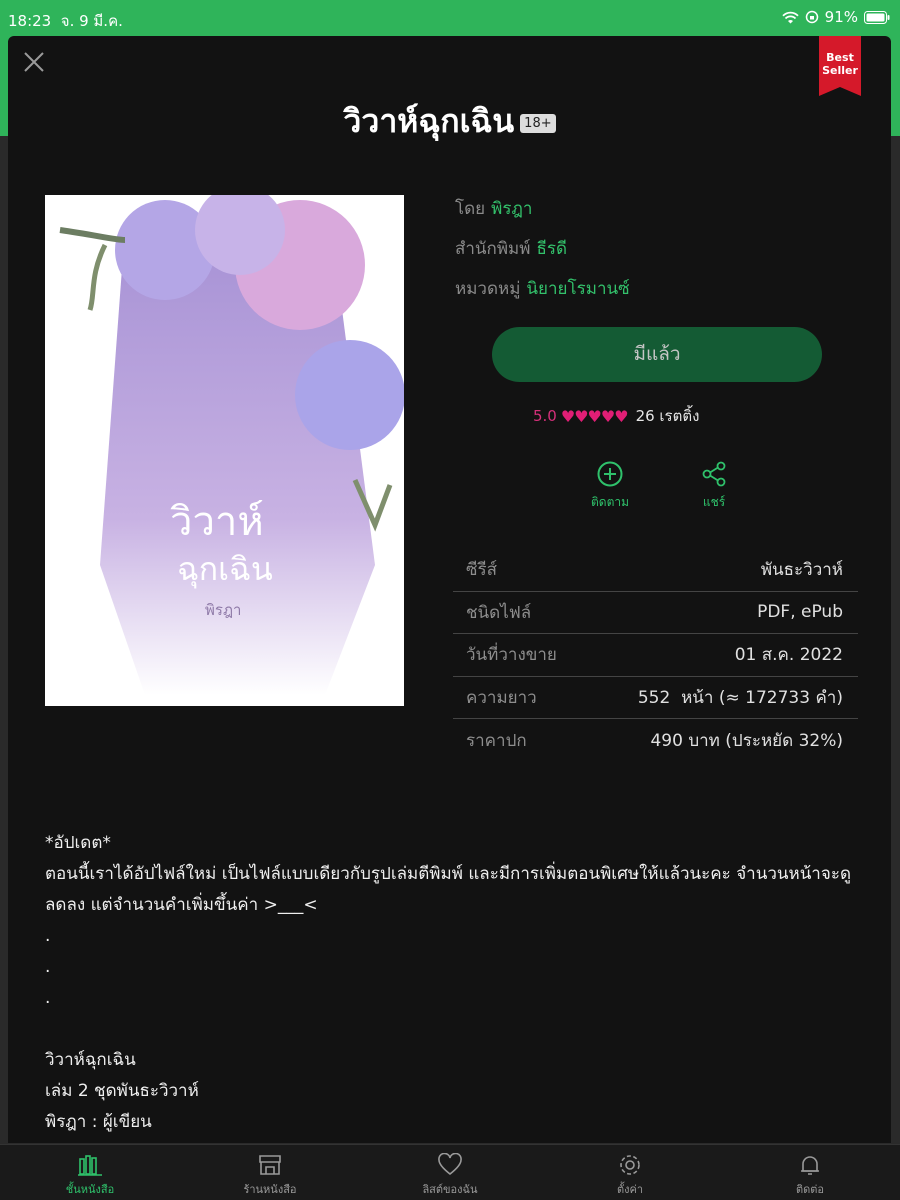 This screenshot has width=900, height=1200. What do you see at coordinates (840, 66) in the screenshot?
I see `best-seller-ribbon: Best Seller` at bounding box center [840, 66].